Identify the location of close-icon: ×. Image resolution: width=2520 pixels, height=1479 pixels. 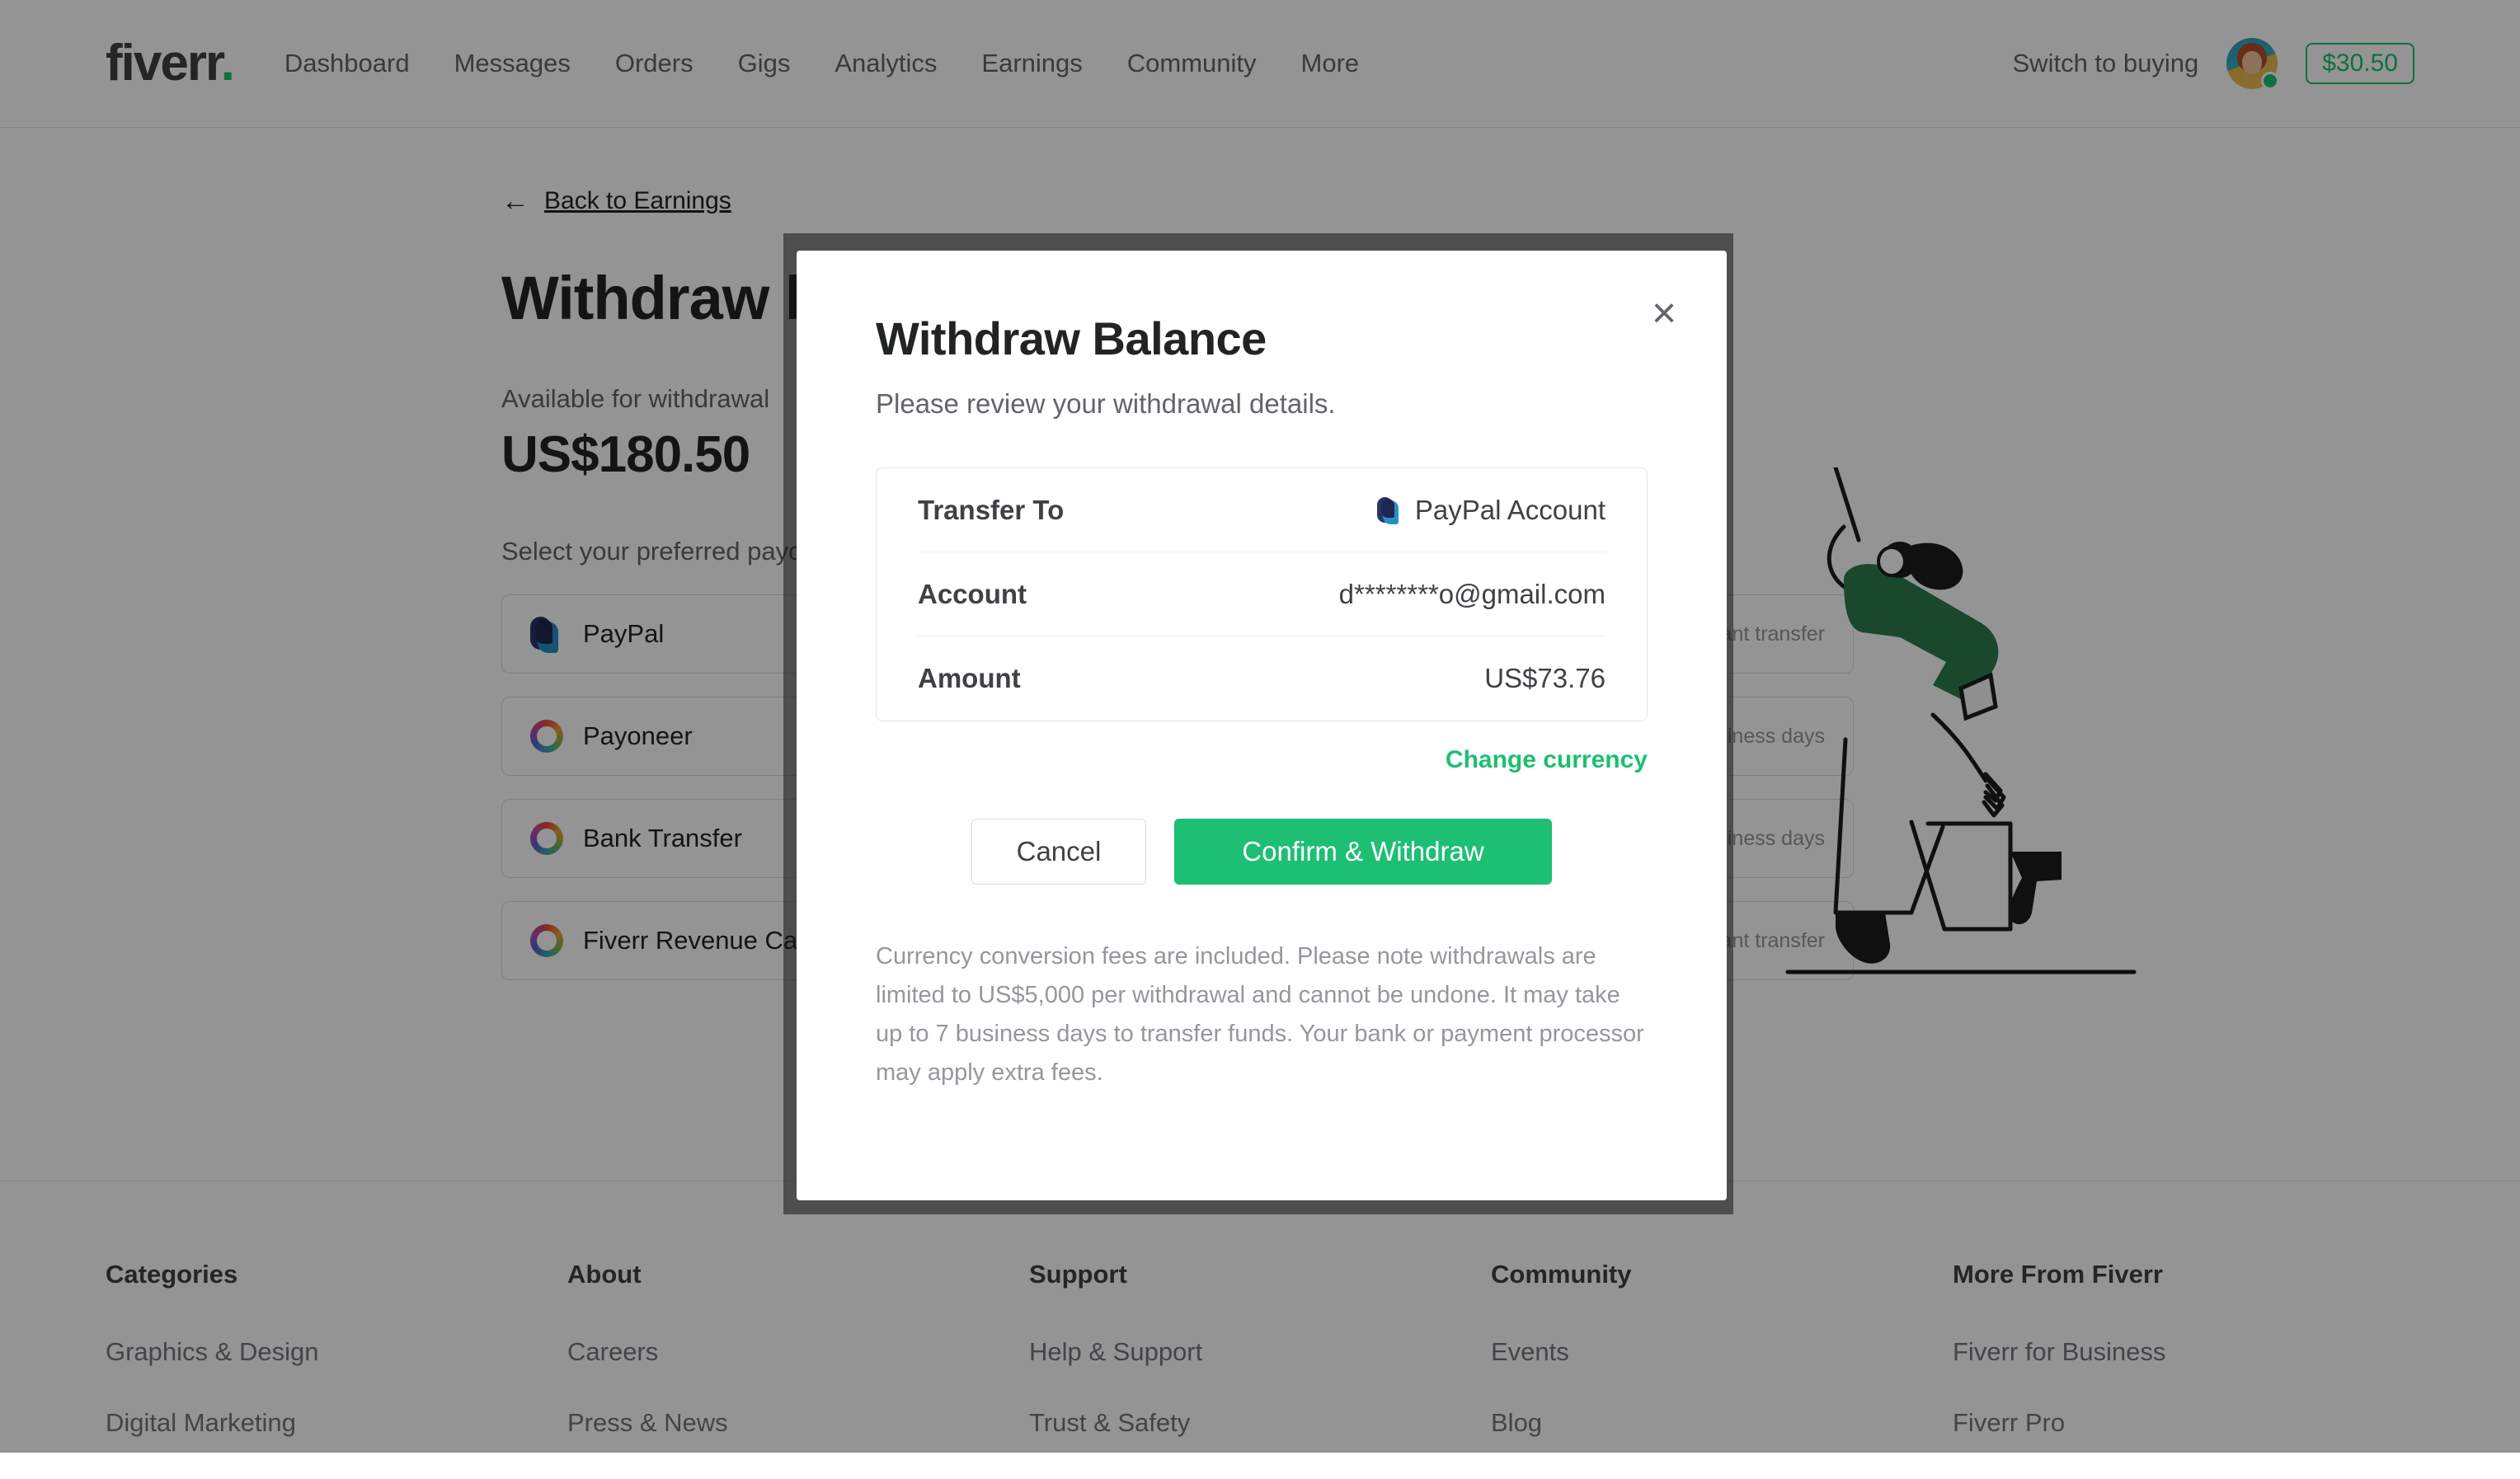
(1664, 313).